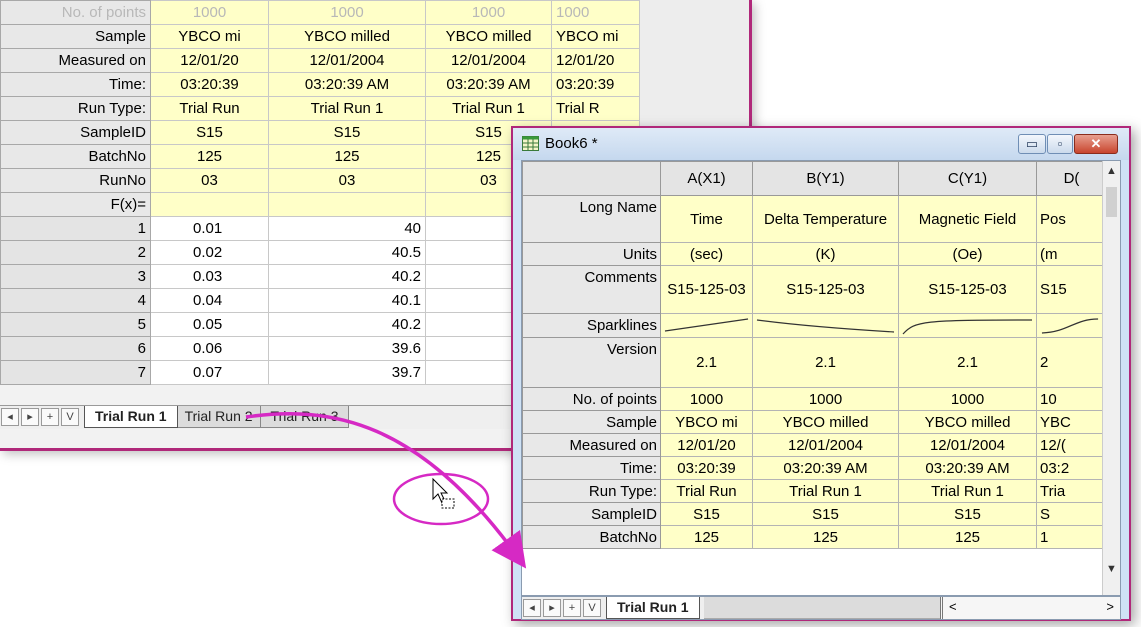 This screenshot has width=1141, height=627. Describe the element at coordinates (75, 348) in the screenshot. I see `row-number: 6` at that location.